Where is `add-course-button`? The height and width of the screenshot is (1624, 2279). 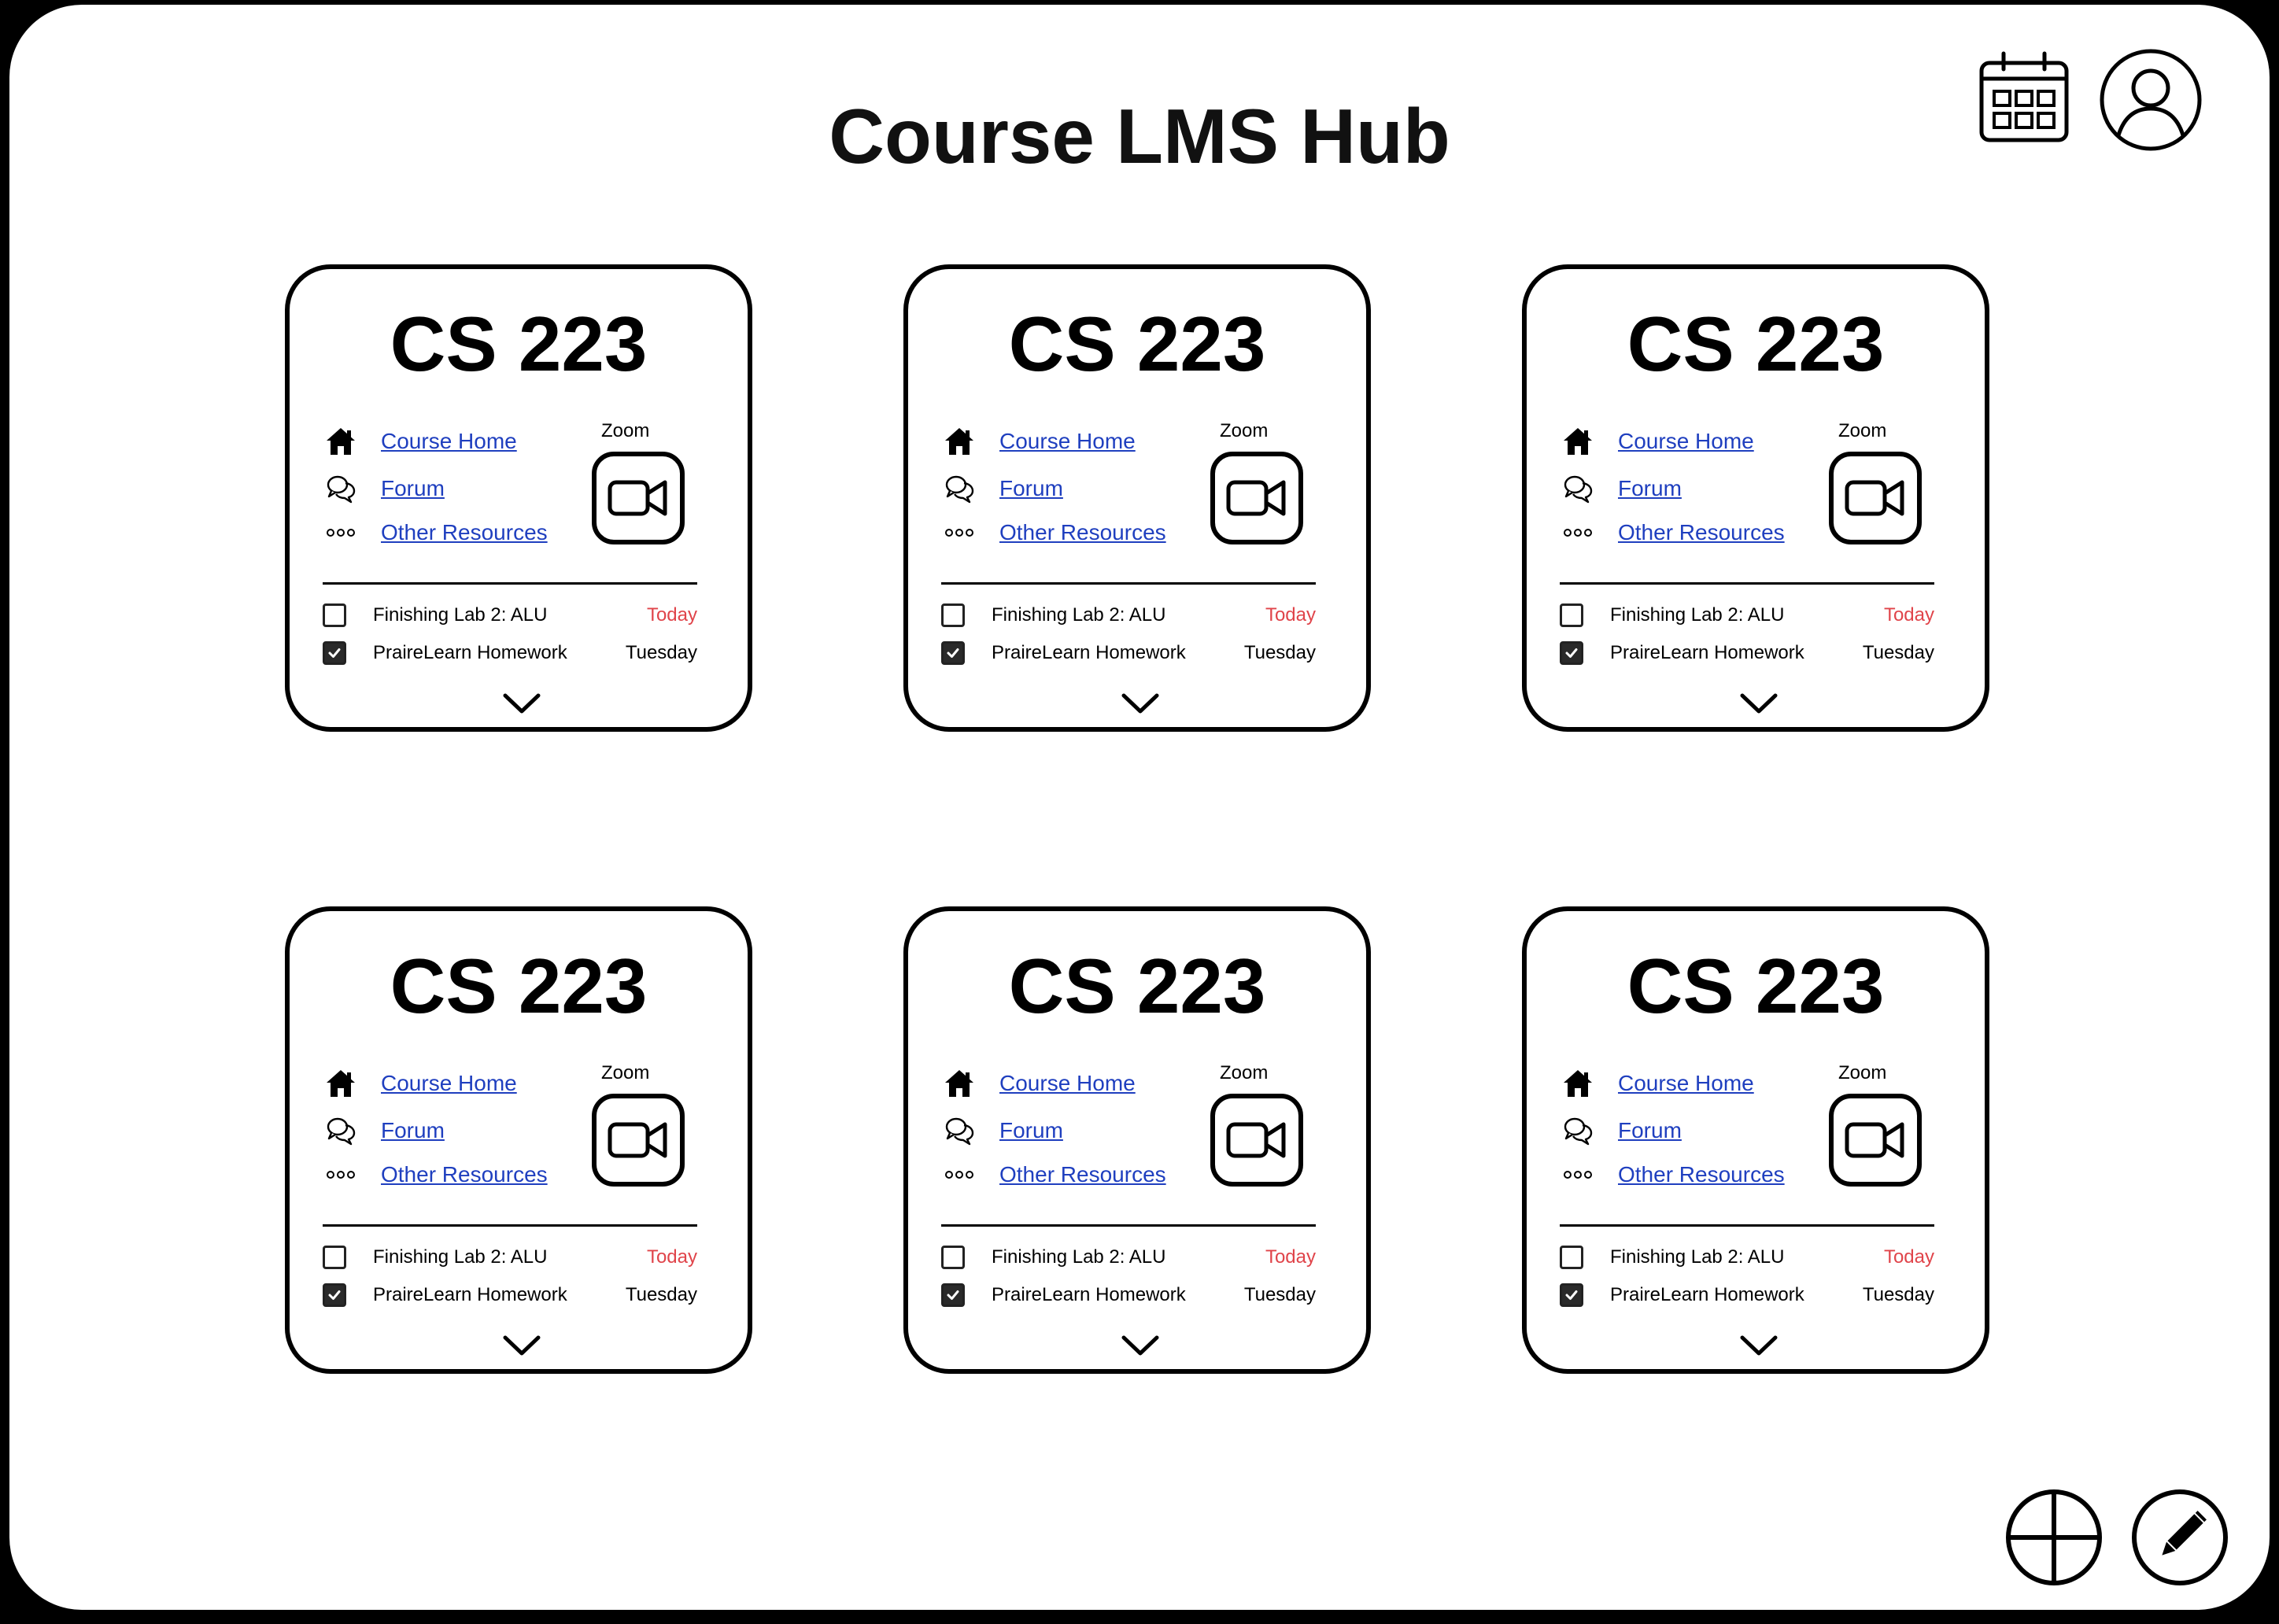
add-course-button is located at coordinates (2054, 1537).